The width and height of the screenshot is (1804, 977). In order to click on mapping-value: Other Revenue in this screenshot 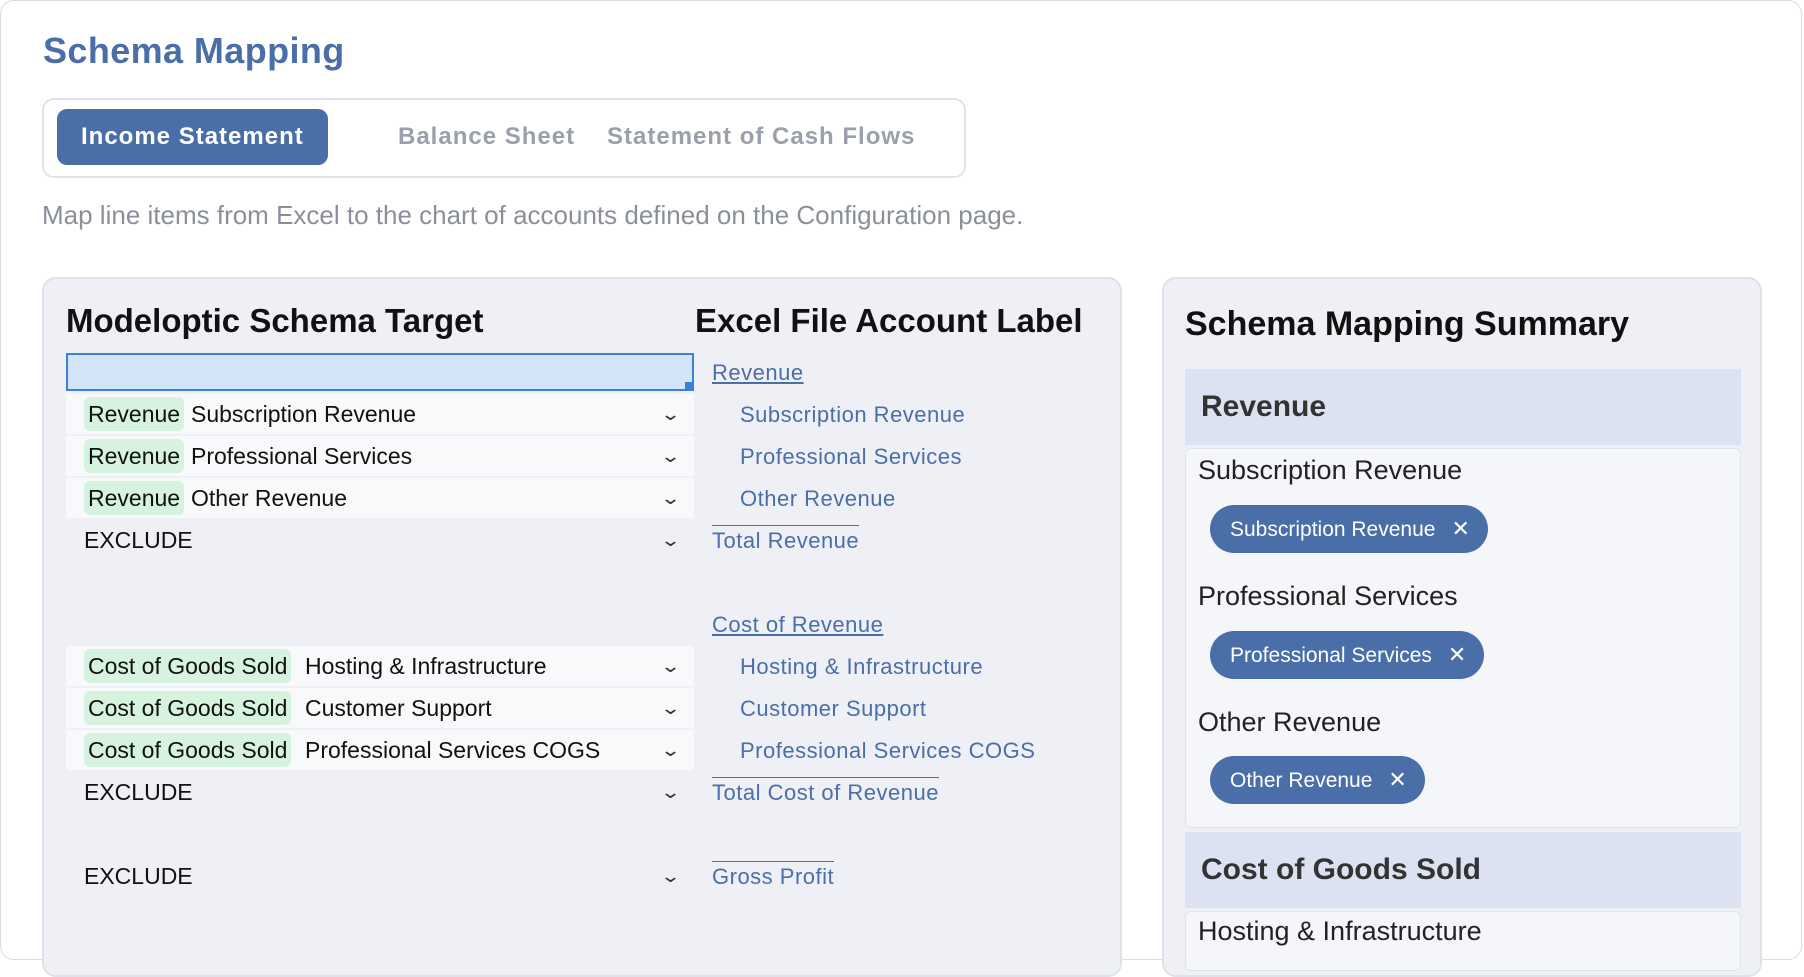, I will do `click(269, 498)`.